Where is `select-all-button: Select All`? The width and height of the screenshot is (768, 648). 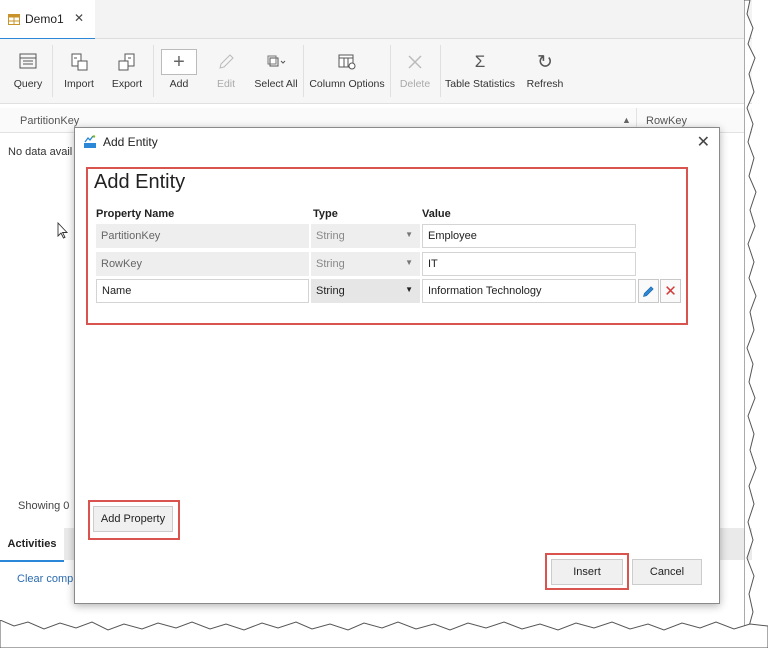
select-all-button: Select All is located at coordinates (276, 71).